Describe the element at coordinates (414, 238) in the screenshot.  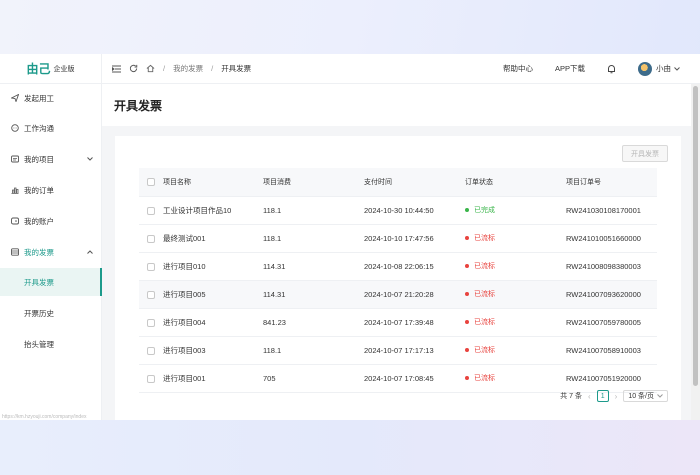
I see `cell-pay-time: 2024-10-10 17:47:56` at that location.